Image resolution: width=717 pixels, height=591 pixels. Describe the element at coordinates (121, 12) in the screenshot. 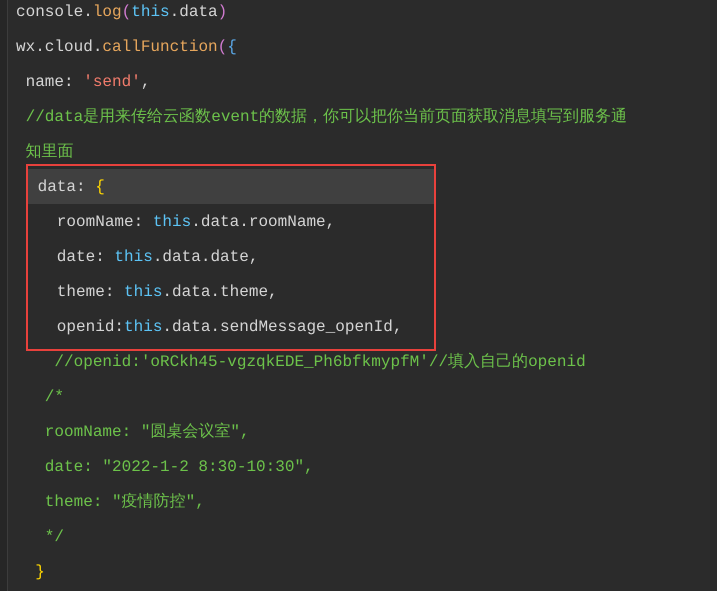

I see `code-line: console.log(this.data)` at that location.